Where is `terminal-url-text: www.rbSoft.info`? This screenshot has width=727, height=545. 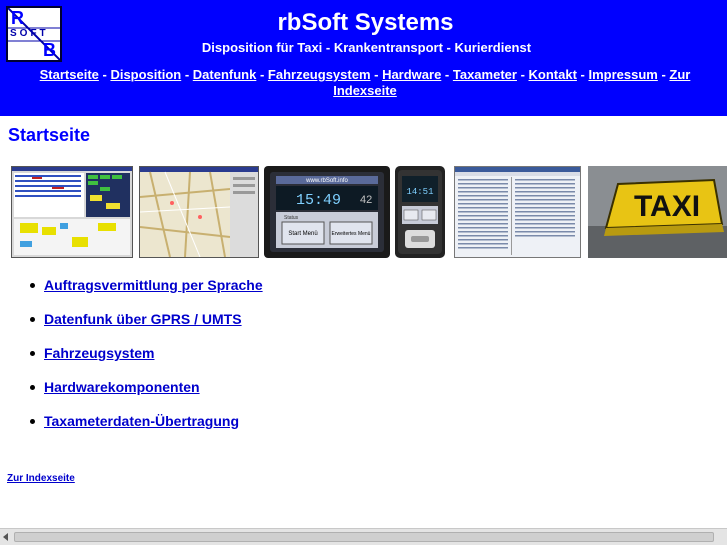 terminal-url-text: www.rbSoft.info is located at coordinates (326, 181).